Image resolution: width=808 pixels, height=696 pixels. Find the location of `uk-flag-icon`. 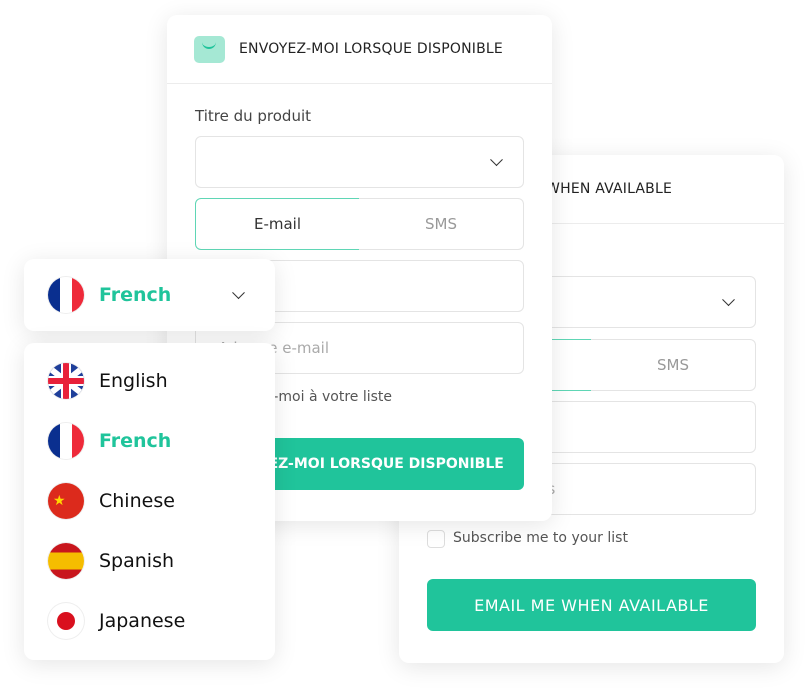

uk-flag-icon is located at coordinates (66, 381).